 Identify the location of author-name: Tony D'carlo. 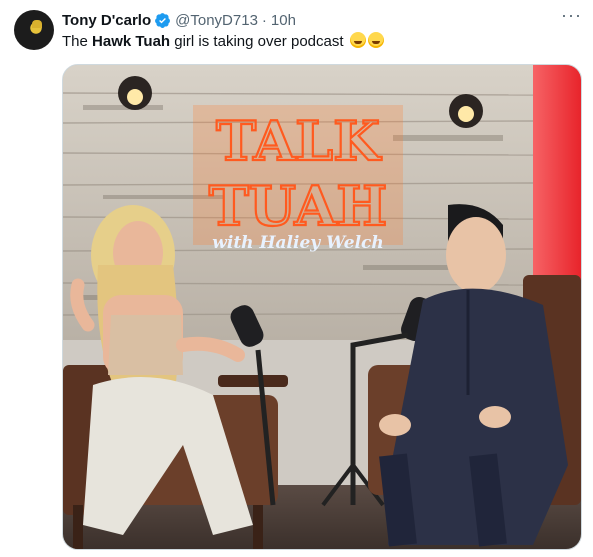
(106, 20).